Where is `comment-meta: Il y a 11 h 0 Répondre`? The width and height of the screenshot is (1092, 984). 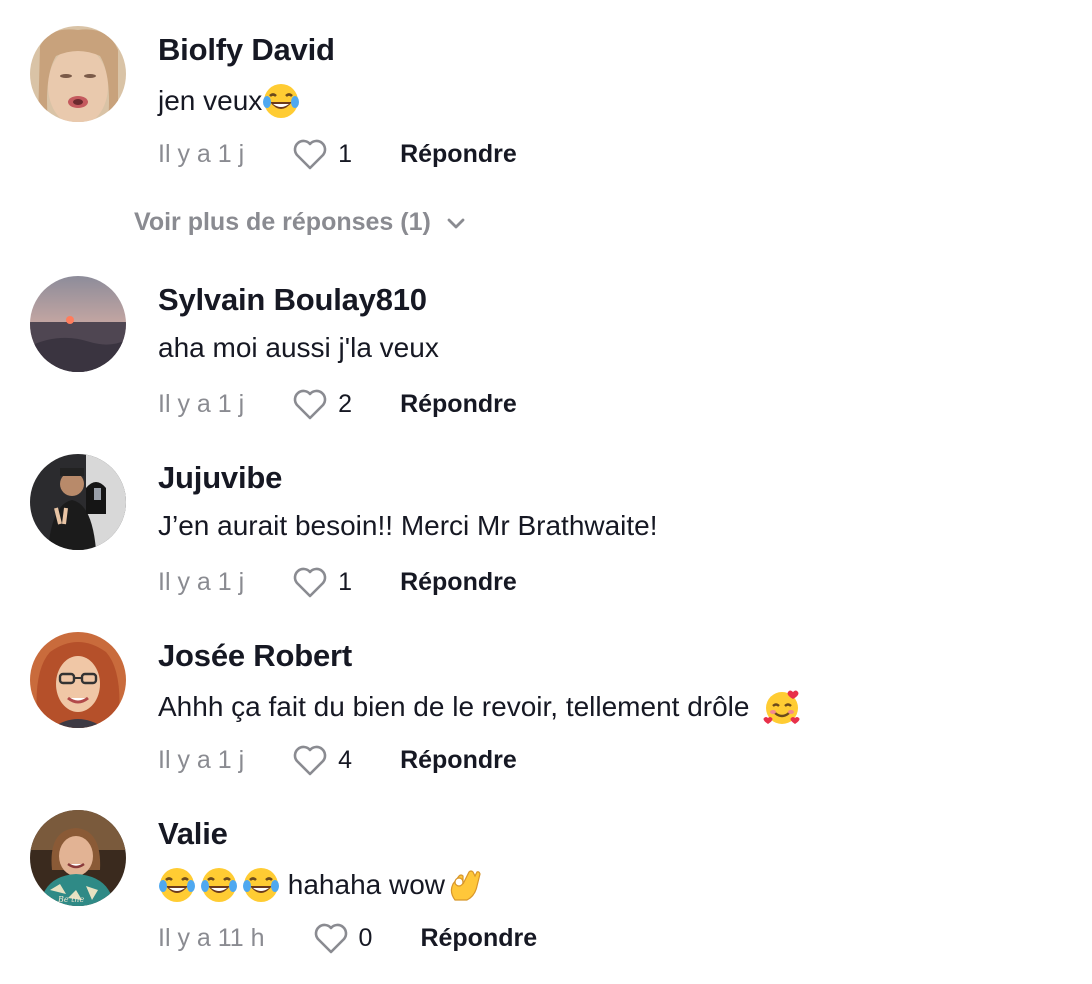
comment-meta: Il y a 11 h 0 Répondre is located at coordinates (347, 938).